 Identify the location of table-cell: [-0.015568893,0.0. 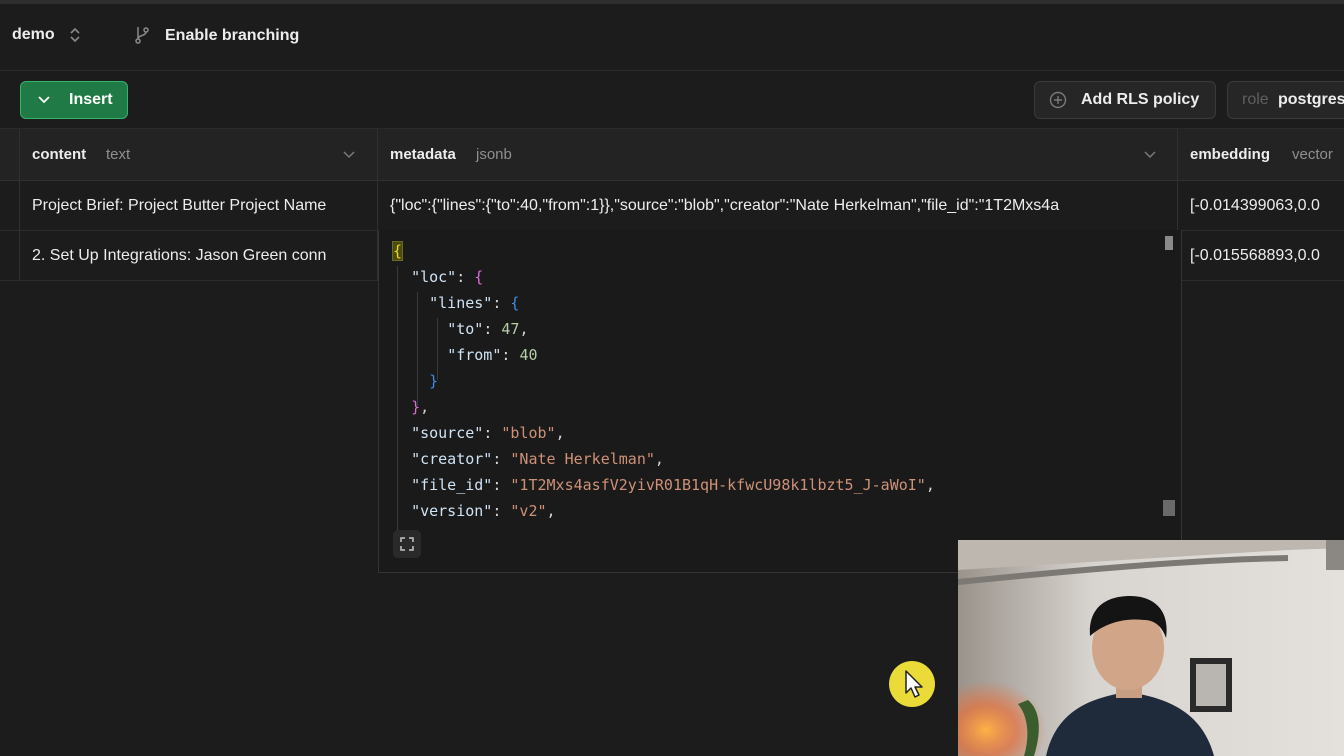
(1261, 255).